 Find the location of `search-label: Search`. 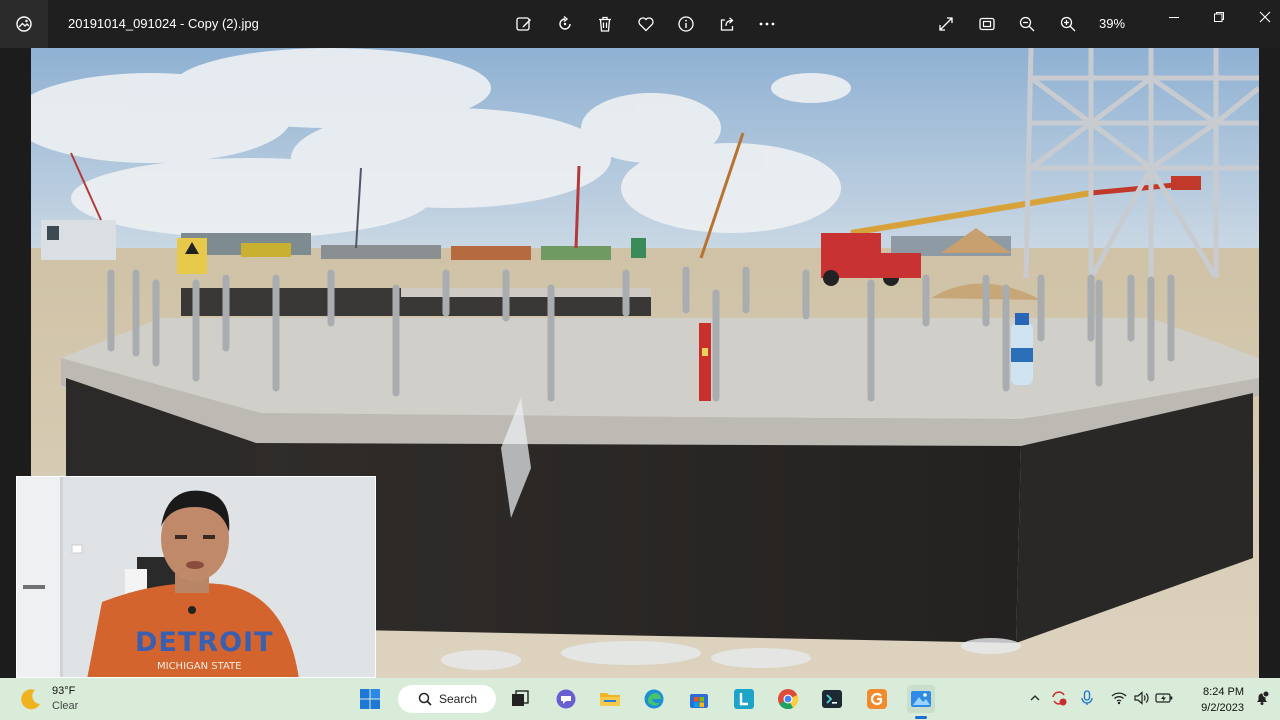

search-label: Search is located at coordinates (458, 699).